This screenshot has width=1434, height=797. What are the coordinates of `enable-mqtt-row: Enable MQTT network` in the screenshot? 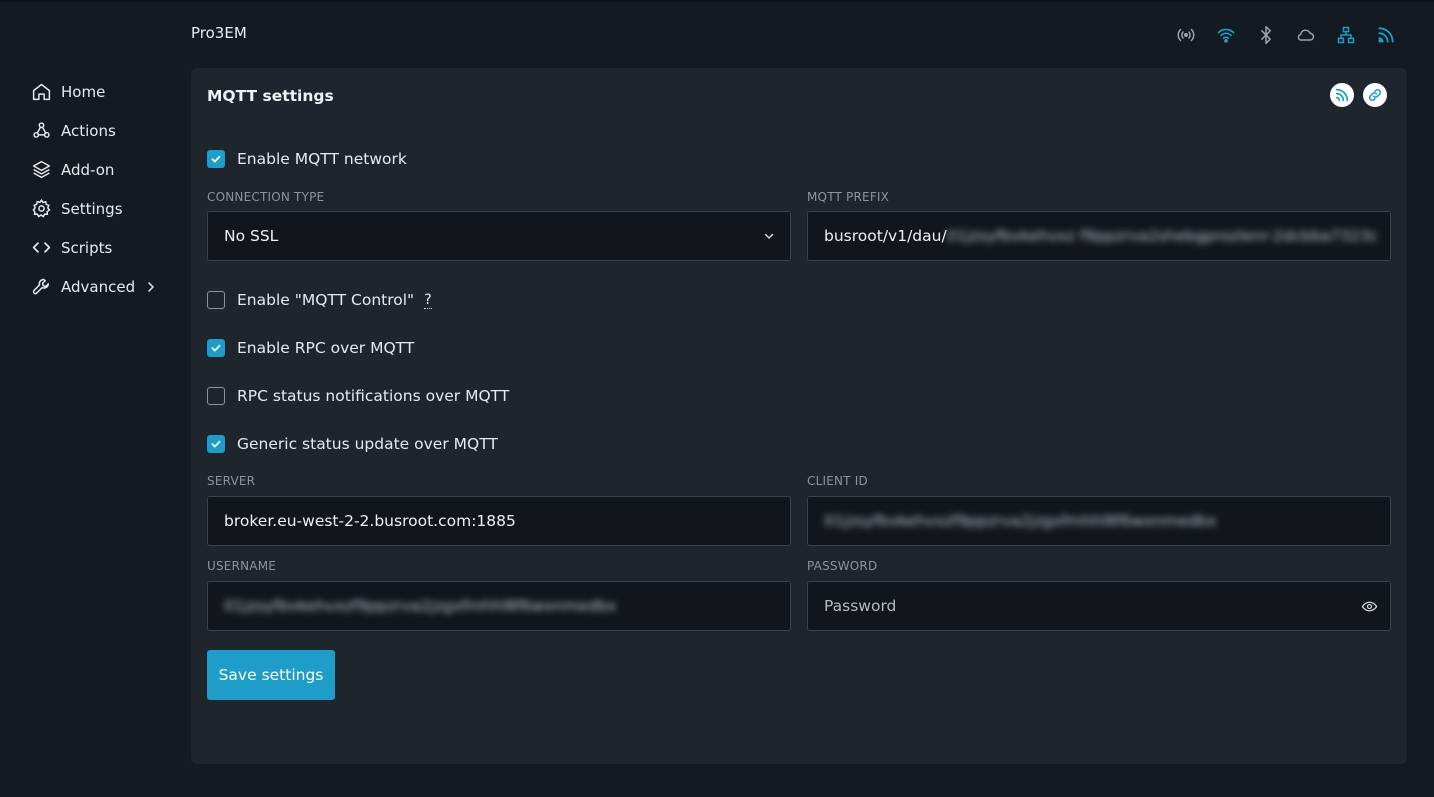 It's located at (307, 159).